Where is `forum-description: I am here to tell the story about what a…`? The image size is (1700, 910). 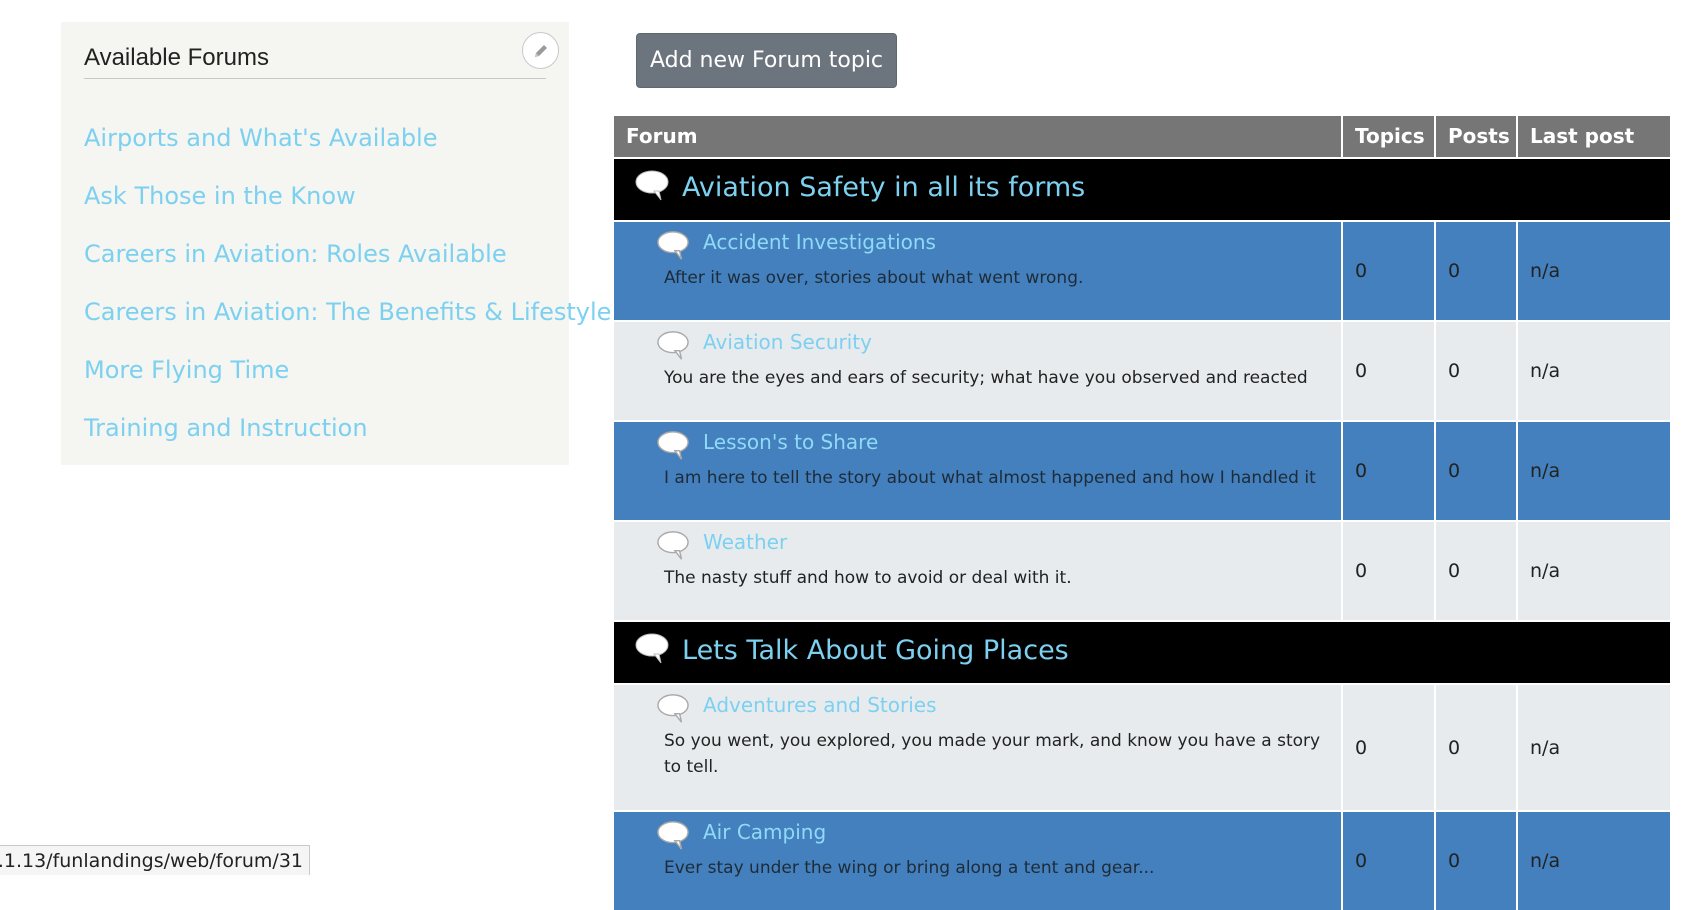
forum-description: I am here to tell the story about what a… is located at coordinates (990, 478).